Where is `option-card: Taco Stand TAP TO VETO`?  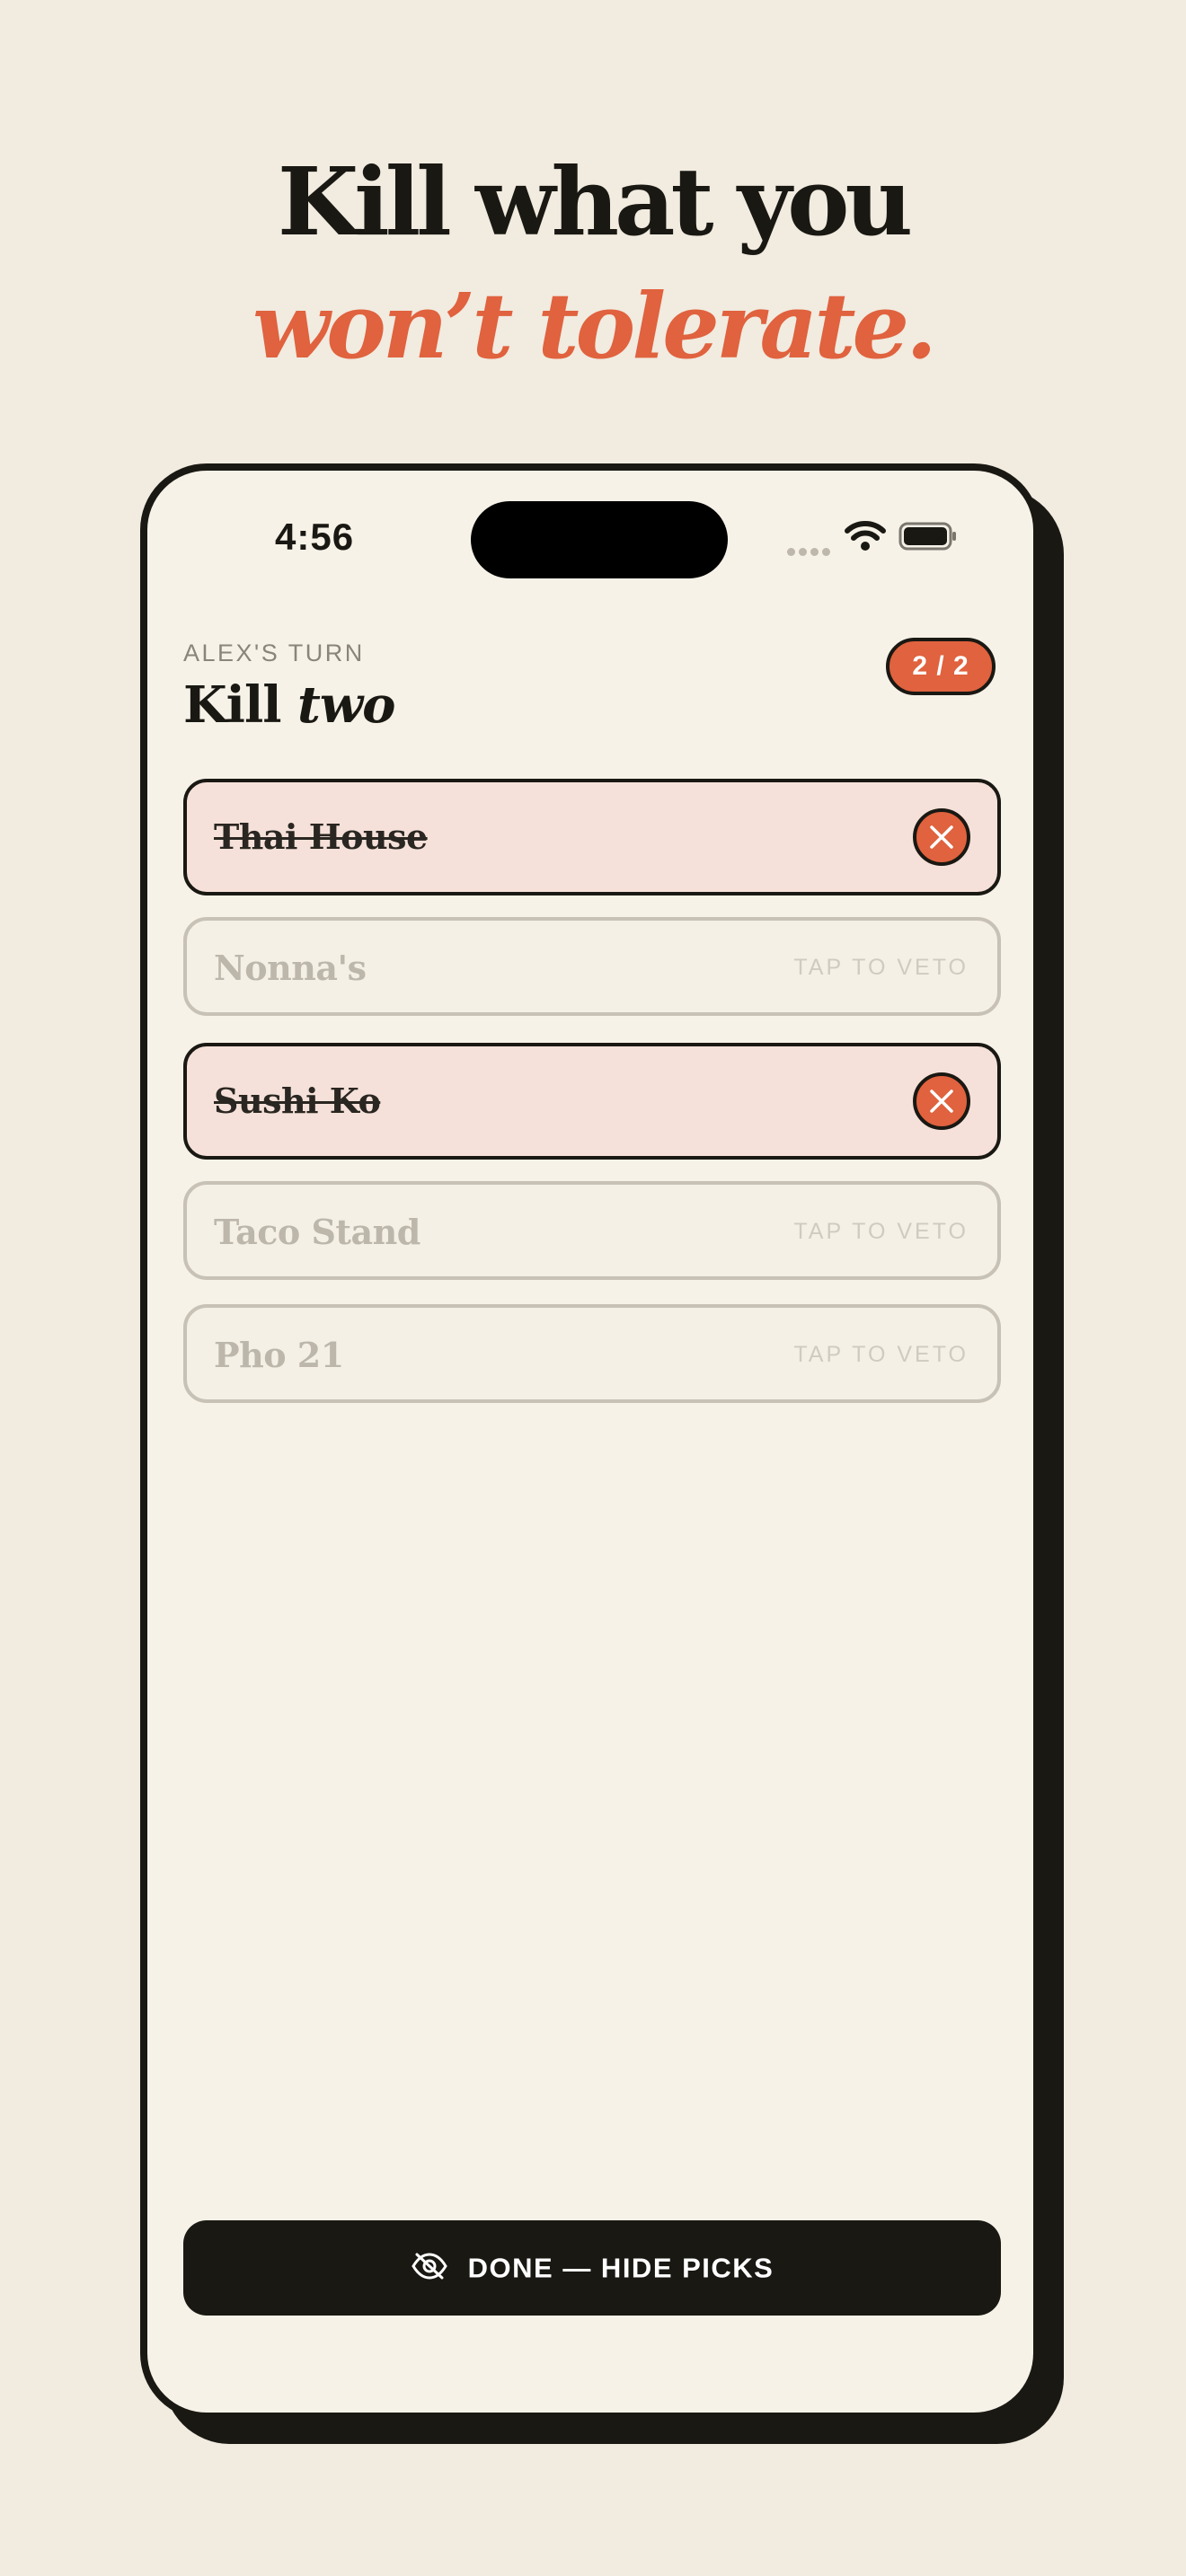 option-card: Taco Stand TAP TO VETO is located at coordinates (592, 1230).